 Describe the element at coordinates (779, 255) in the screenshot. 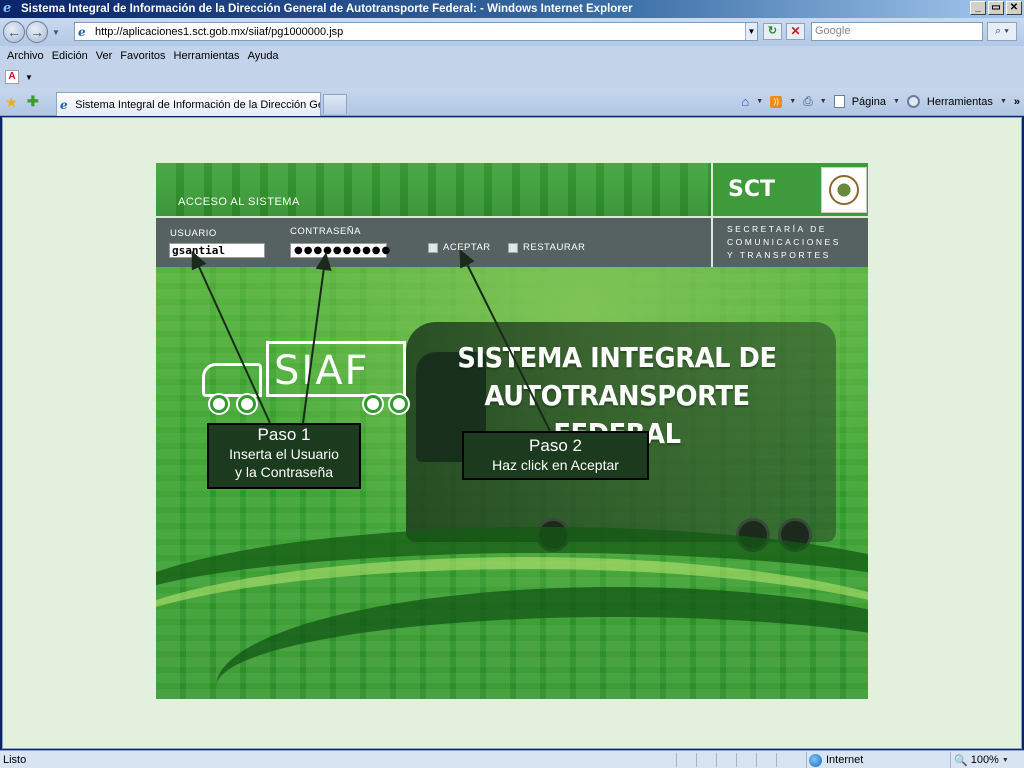

I see `secretaria-line-3: Y TRANSPORTES` at that location.